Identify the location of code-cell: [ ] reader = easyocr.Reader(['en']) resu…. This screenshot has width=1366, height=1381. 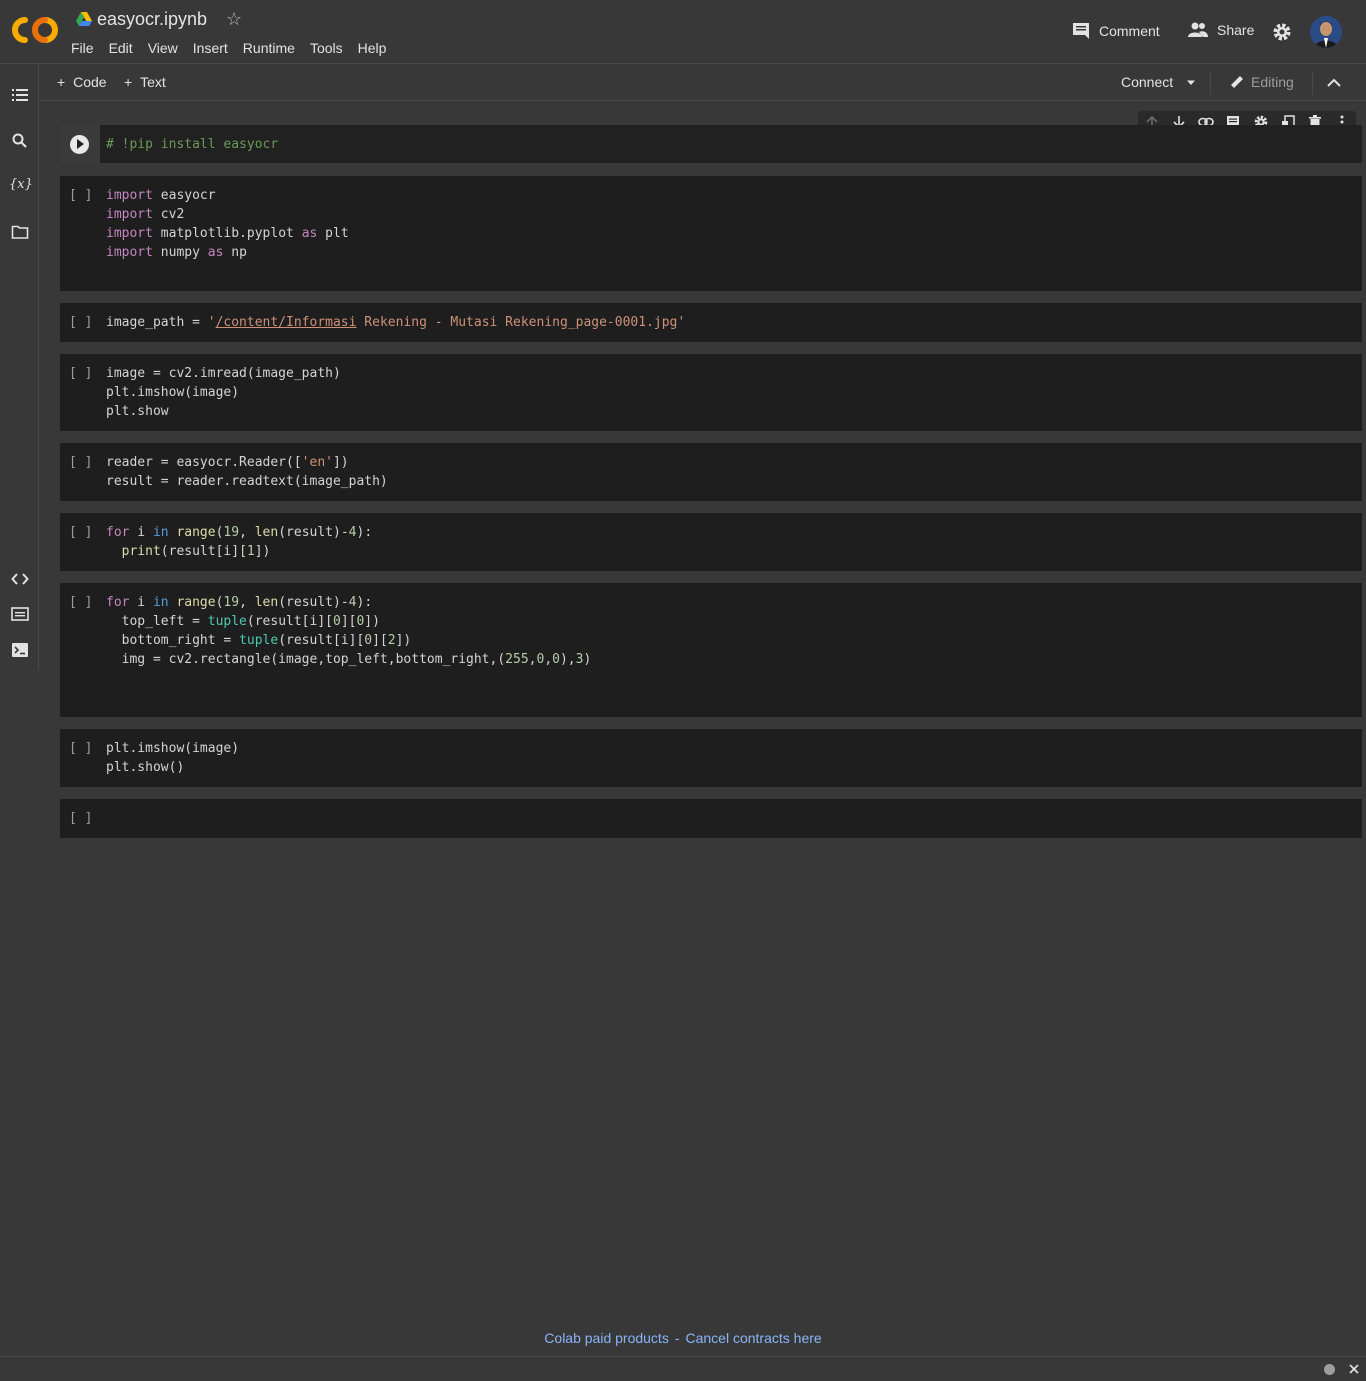
(711, 472).